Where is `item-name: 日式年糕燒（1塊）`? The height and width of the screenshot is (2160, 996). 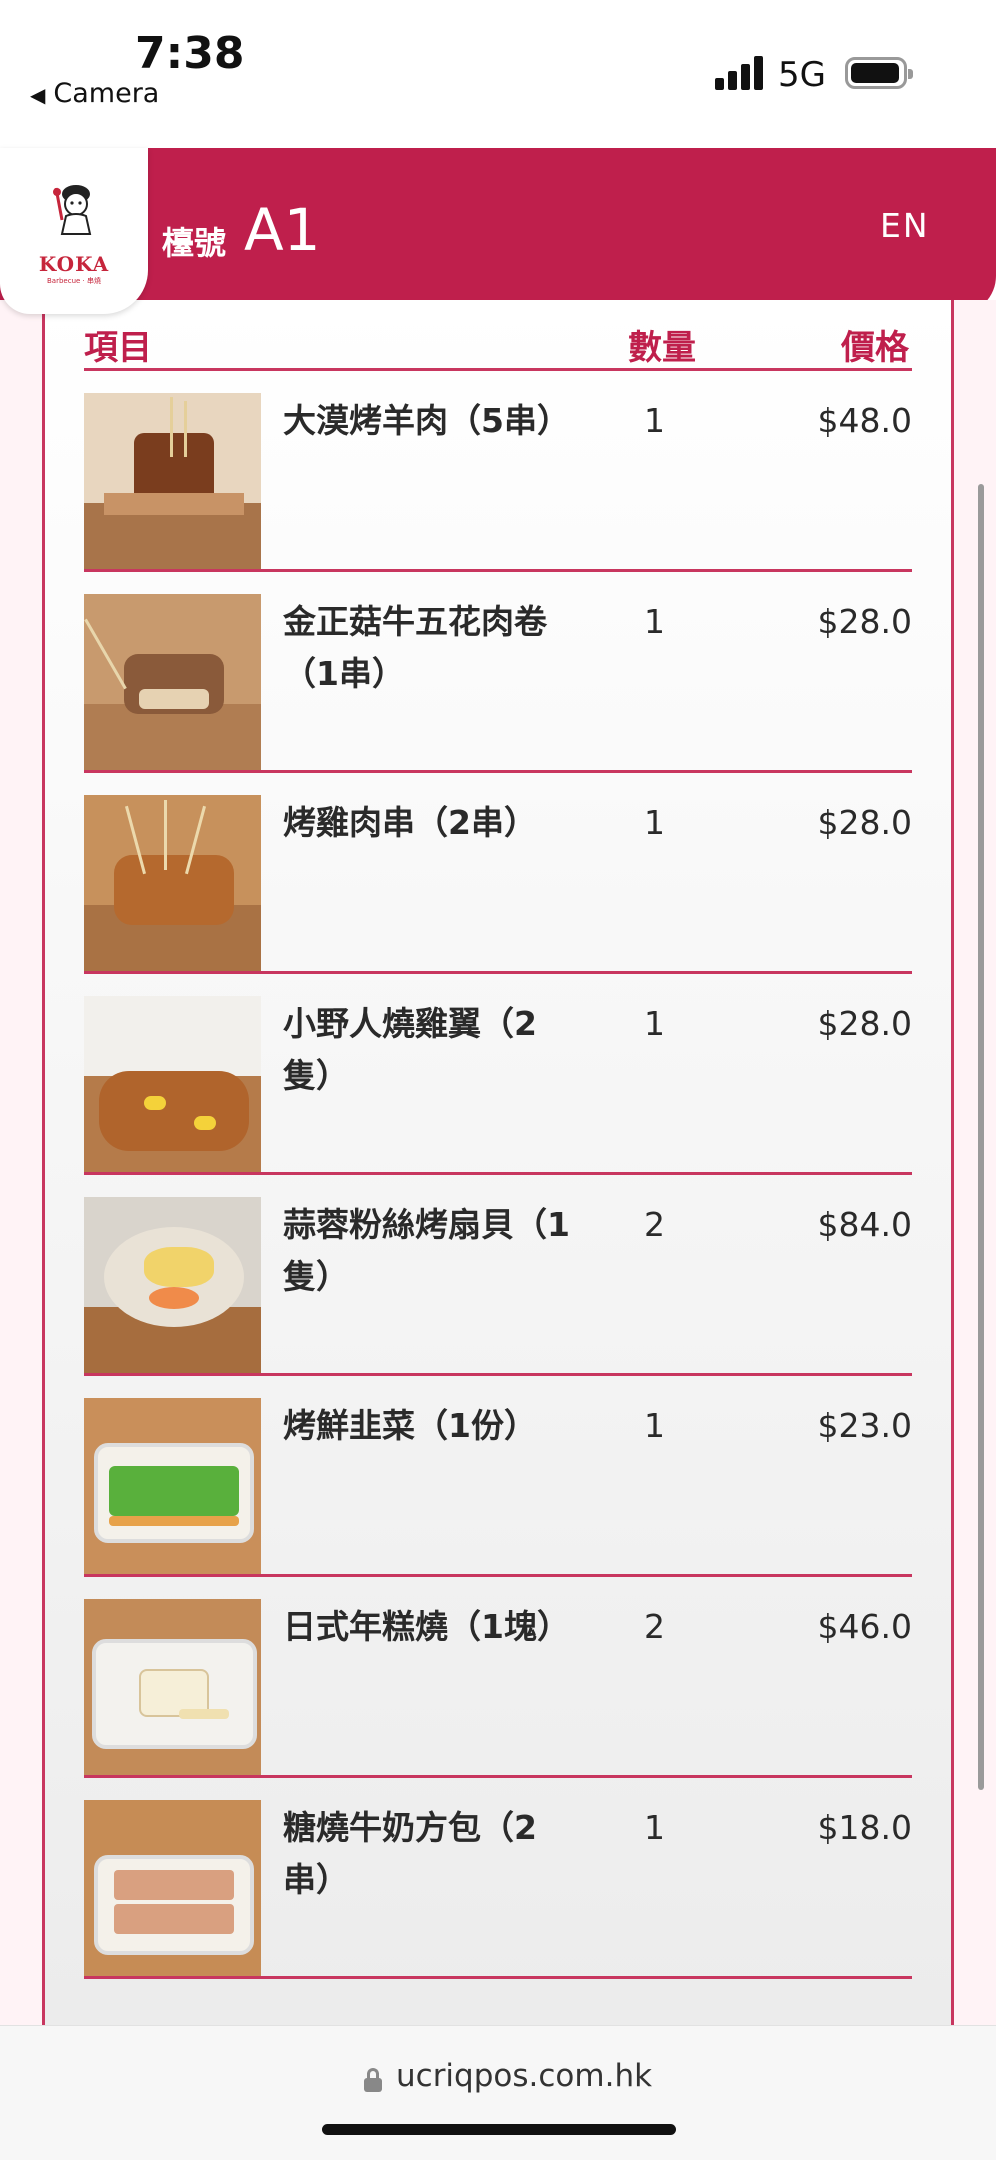 item-name: 日式年糕燒（1塊） is located at coordinates (426, 1626).